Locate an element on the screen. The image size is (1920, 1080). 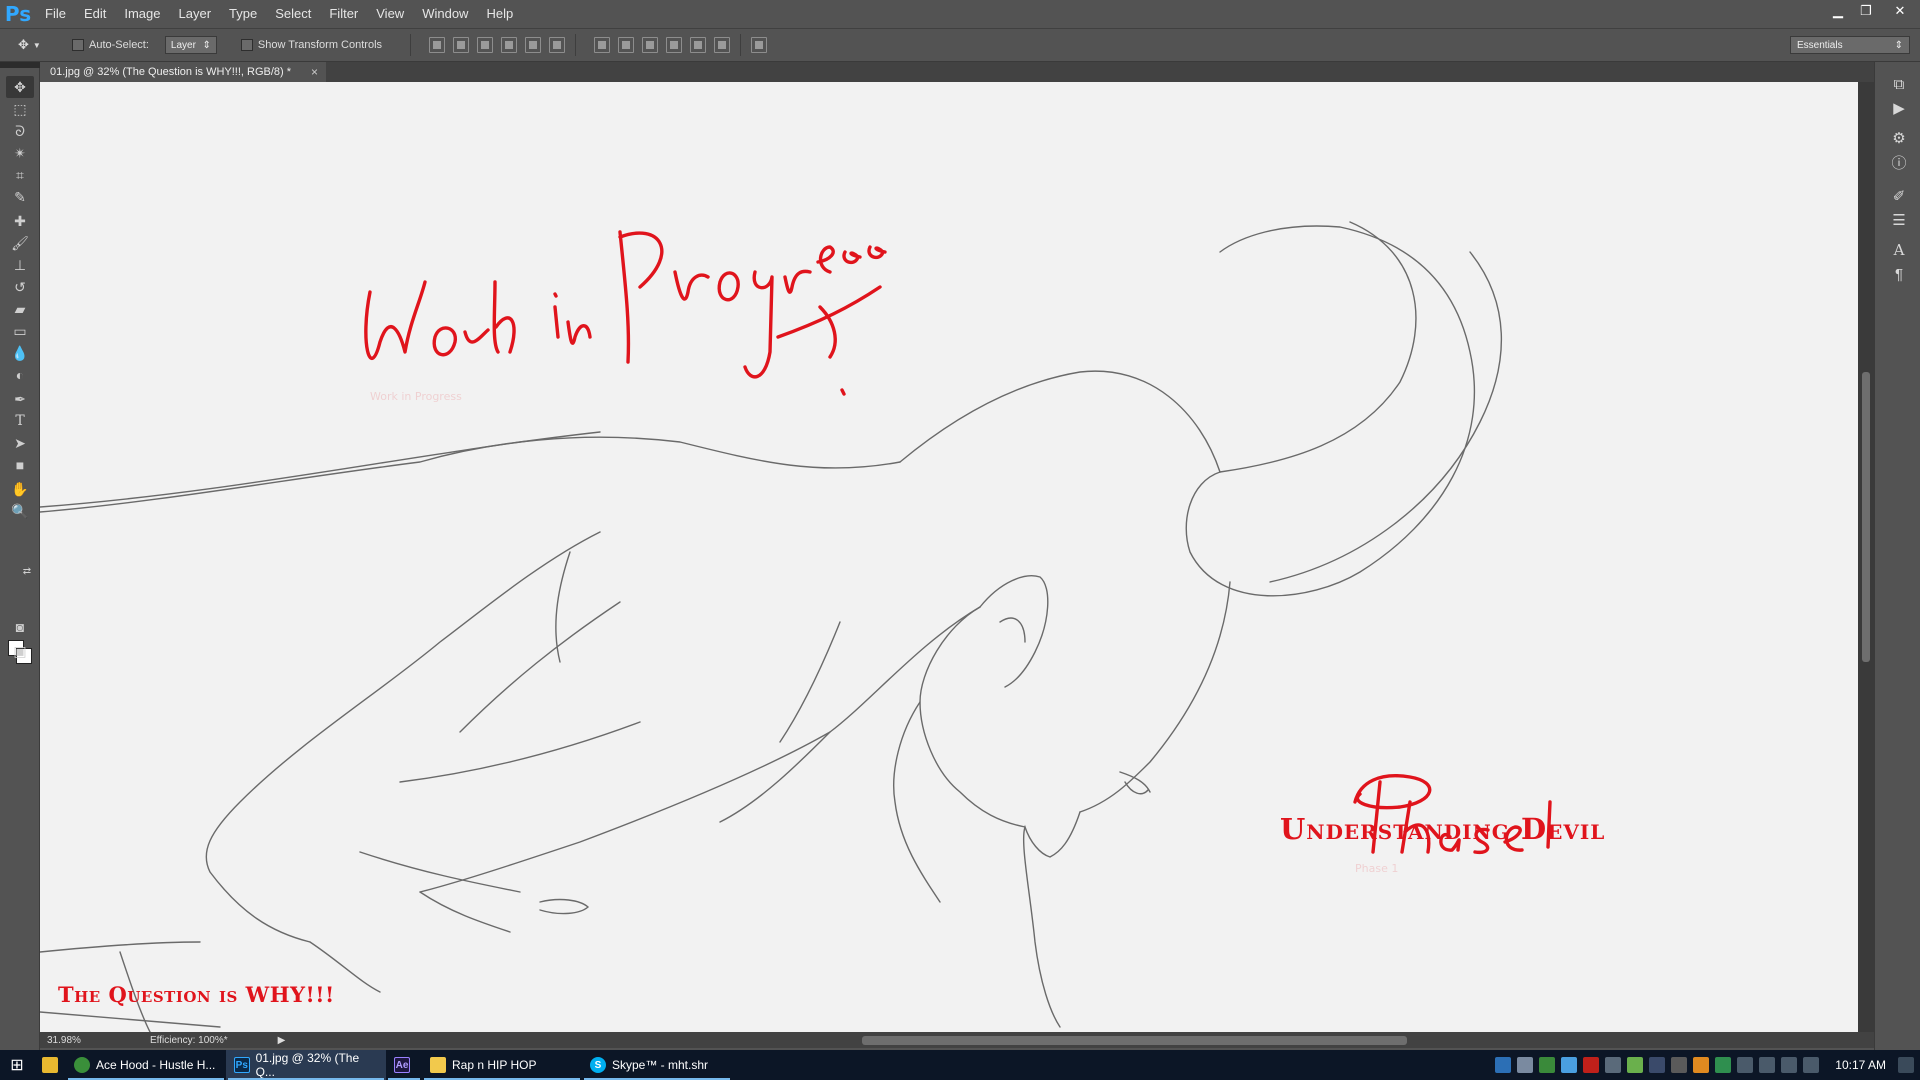
close-button: ✕ is located at coordinates (1900, 11).